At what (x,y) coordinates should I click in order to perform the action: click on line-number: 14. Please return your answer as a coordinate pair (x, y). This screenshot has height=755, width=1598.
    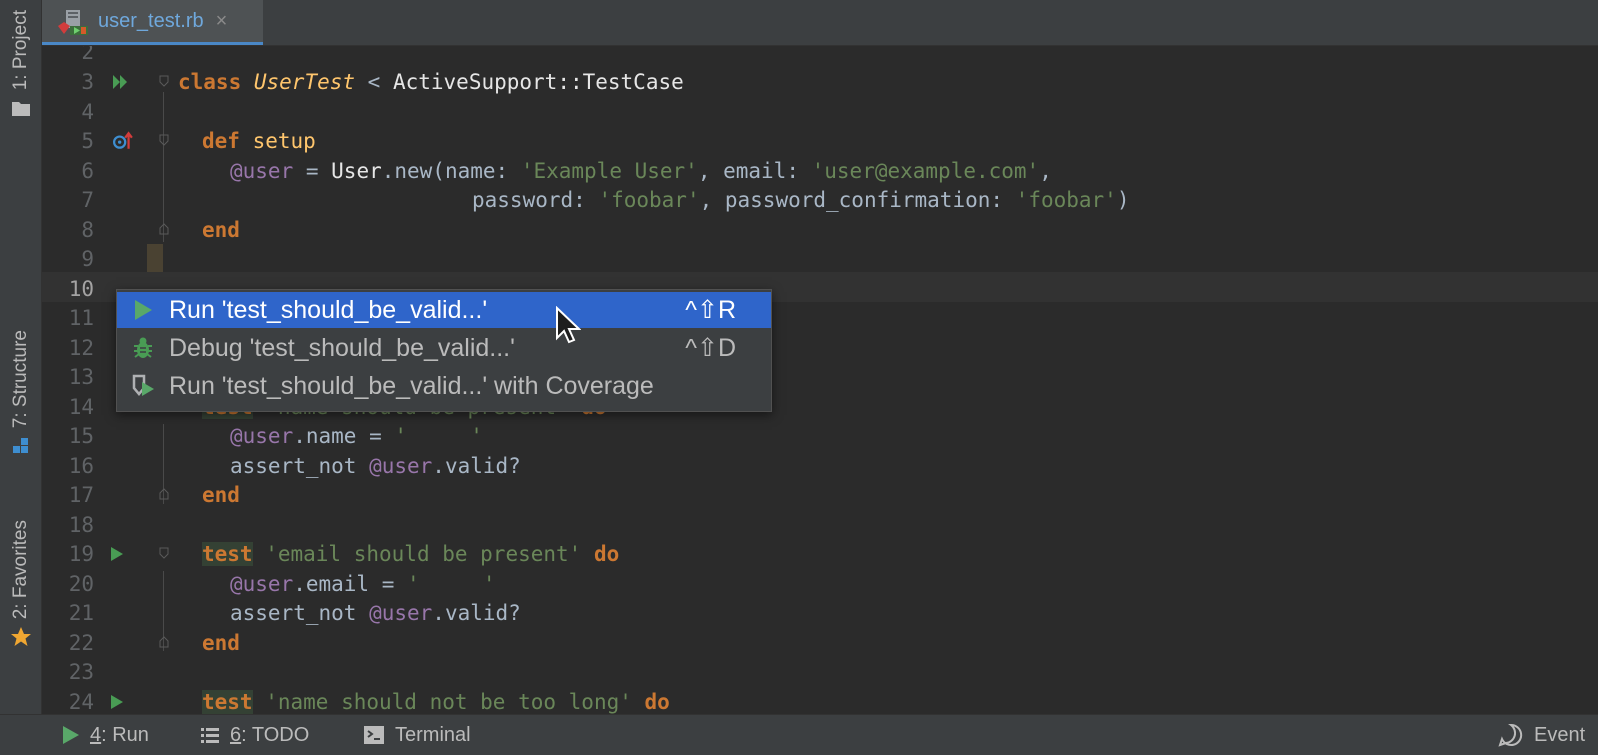
    Looking at the image, I should click on (81, 407).